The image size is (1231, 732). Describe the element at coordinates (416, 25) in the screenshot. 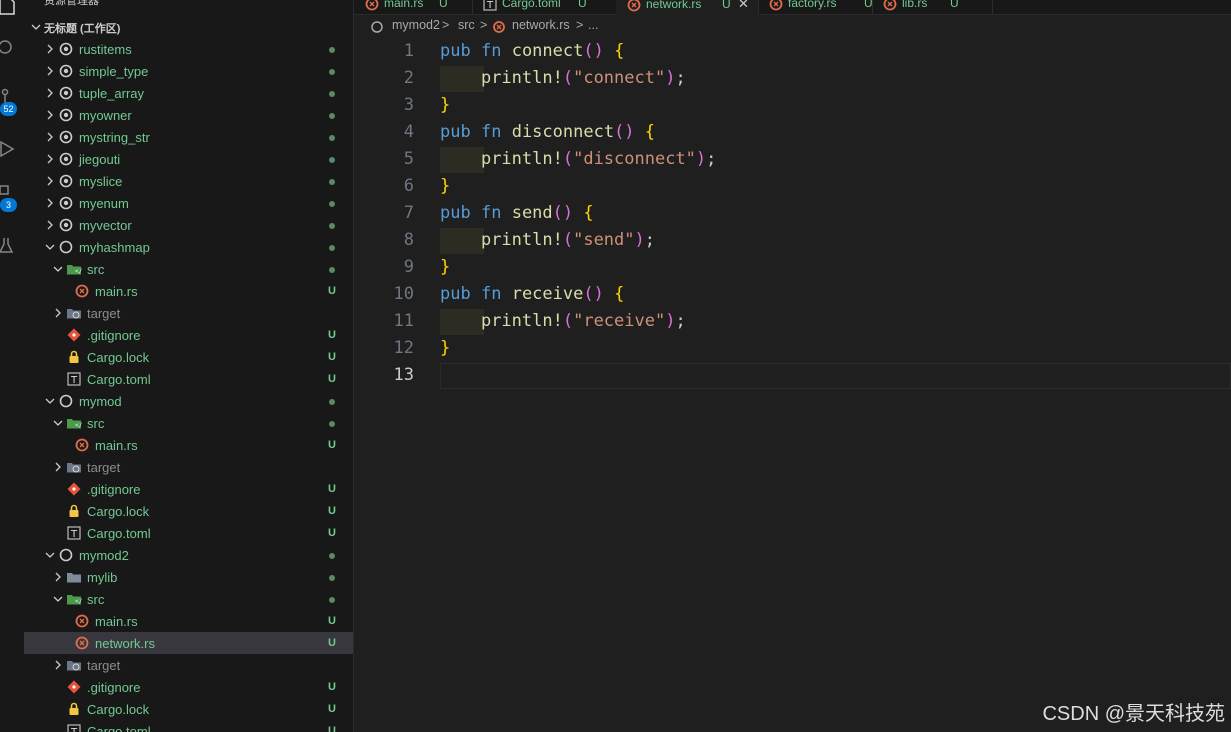

I see `breadcrumb-root: mymod2` at that location.